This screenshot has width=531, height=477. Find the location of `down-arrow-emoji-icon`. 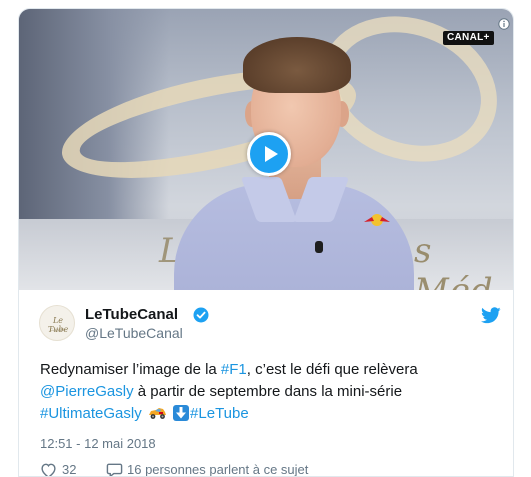

down-arrow-emoji-icon is located at coordinates (181, 413).